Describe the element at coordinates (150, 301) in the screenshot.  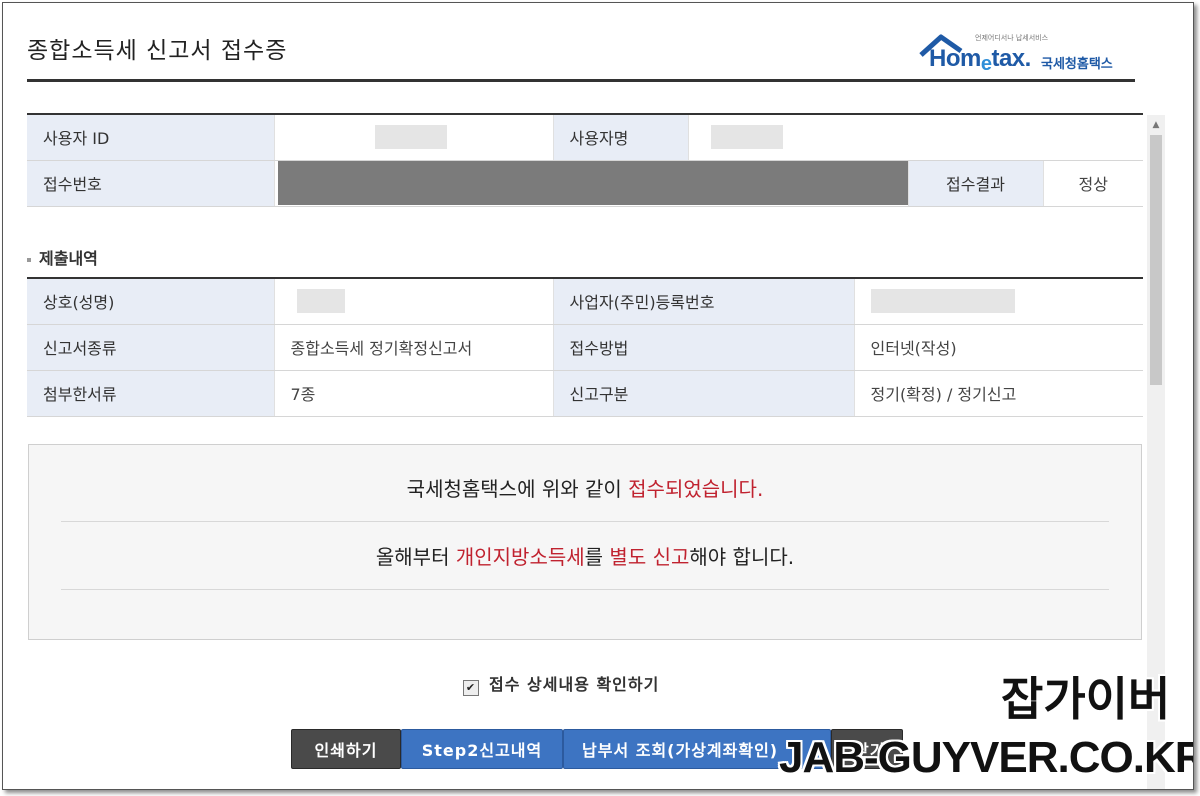
I see `submission-label: 상호(성명)` at that location.